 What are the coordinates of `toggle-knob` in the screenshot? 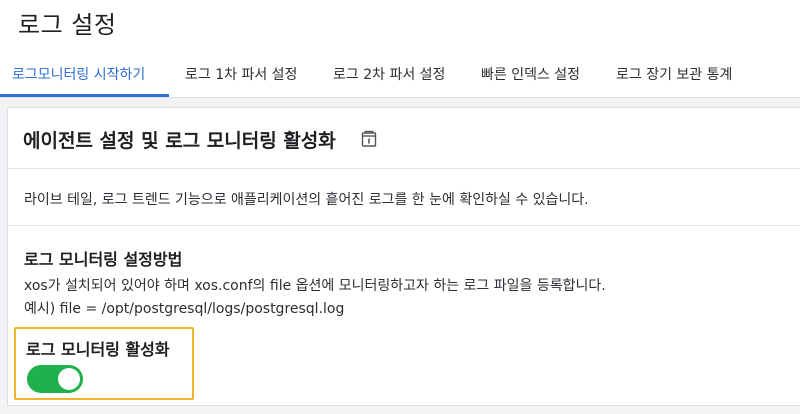 It's located at (69, 379).